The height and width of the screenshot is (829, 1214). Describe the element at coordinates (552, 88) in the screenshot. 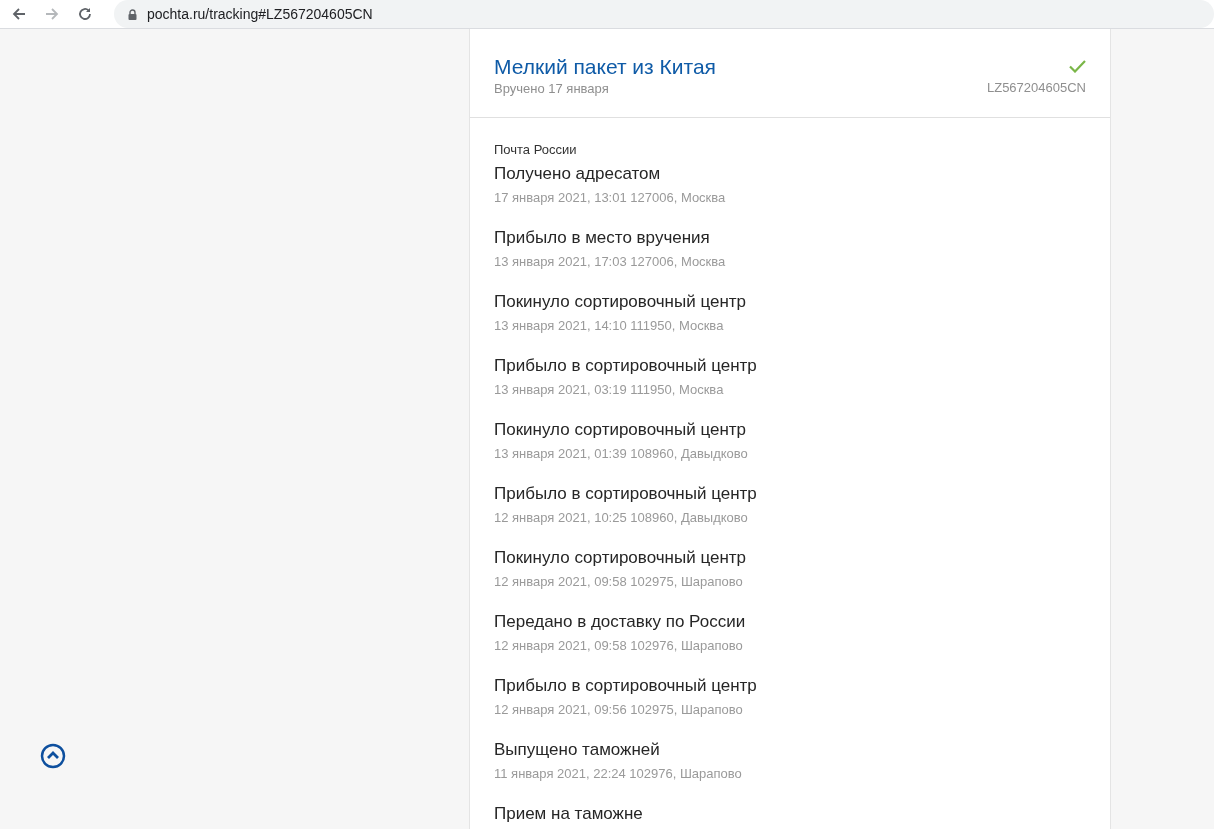

I see `parcel-status: Вручено 17 января` at that location.